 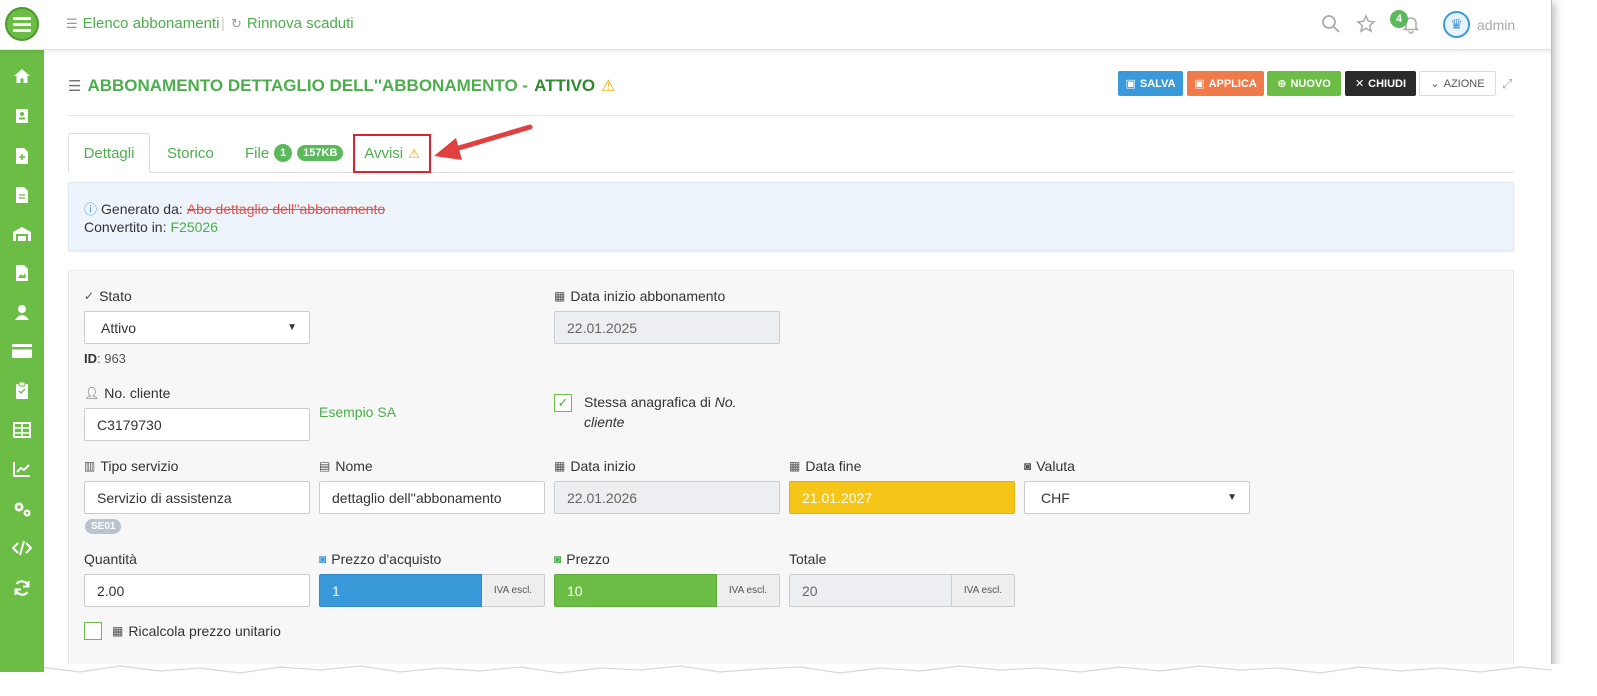 I want to click on sidebar-grid-icon, so click(x=22, y=432).